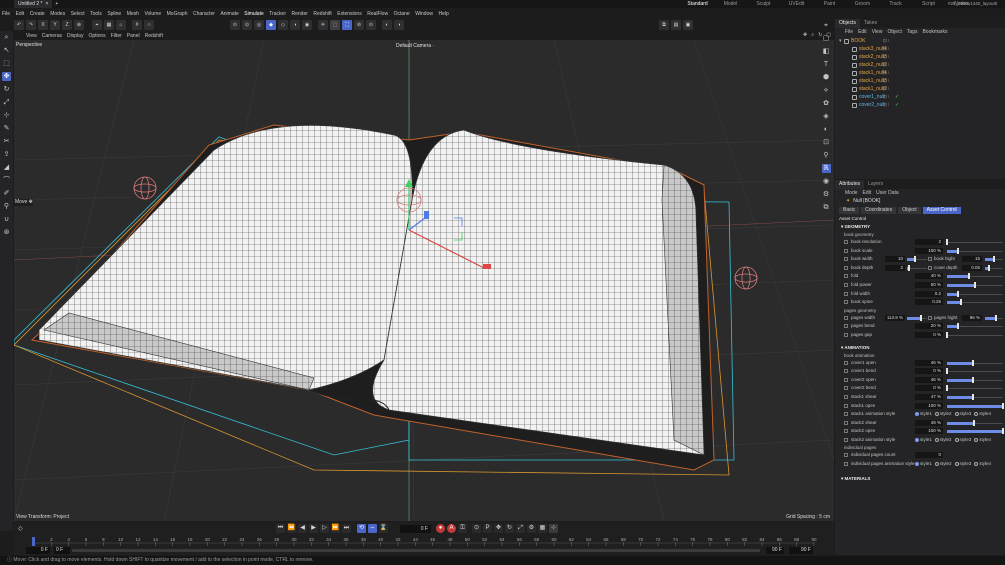 The width and height of the screenshot is (1005, 565). I want to click on object-menu-item: Object, so click(894, 32).